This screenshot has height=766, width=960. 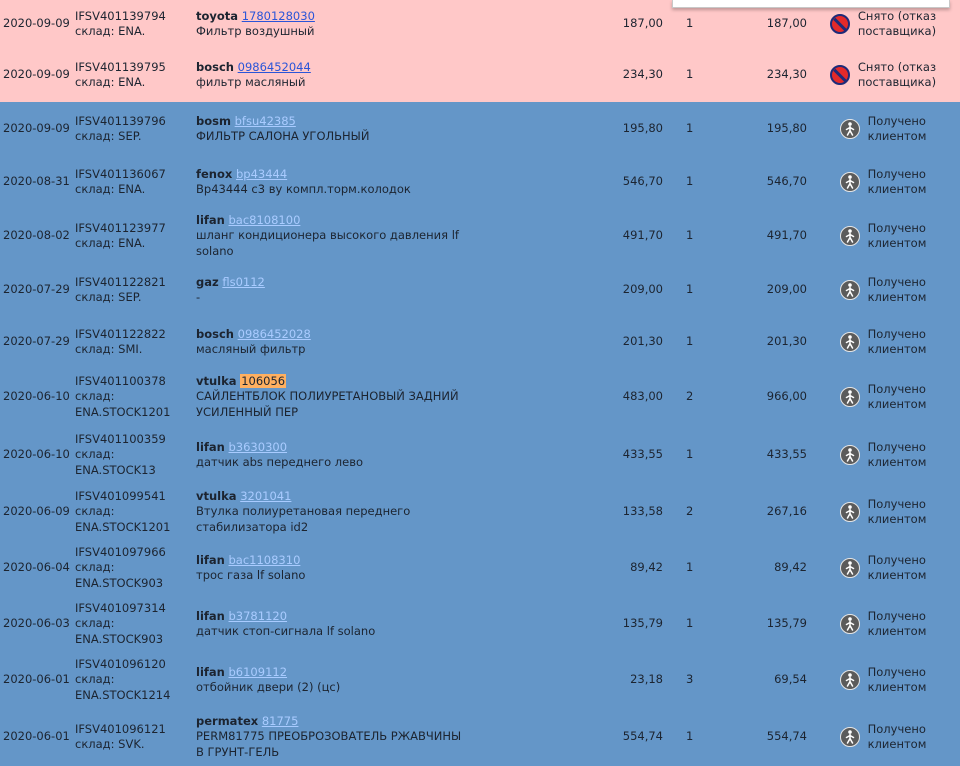 I want to click on unit-price: 135,79, so click(x=642, y=623).